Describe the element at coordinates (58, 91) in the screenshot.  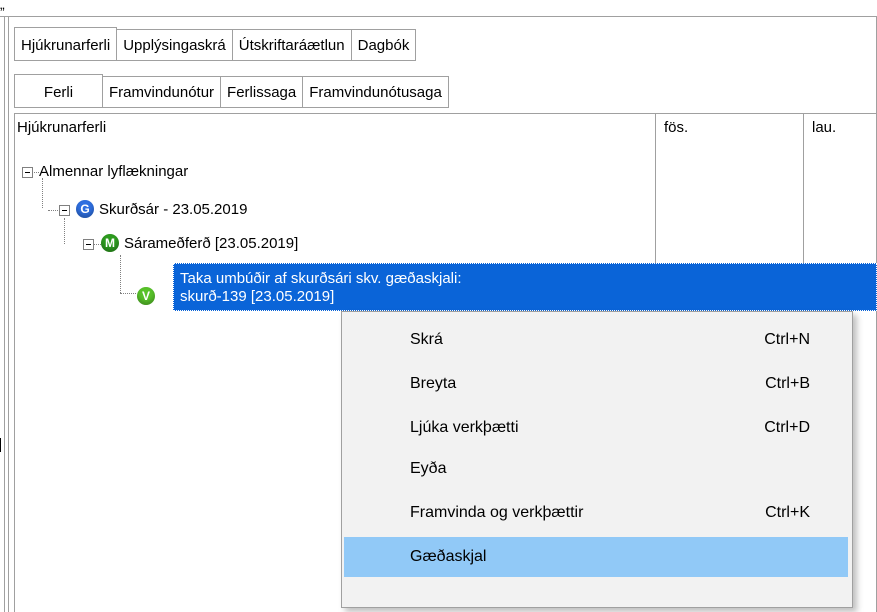
I see `tab-ferli: Ferli` at that location.